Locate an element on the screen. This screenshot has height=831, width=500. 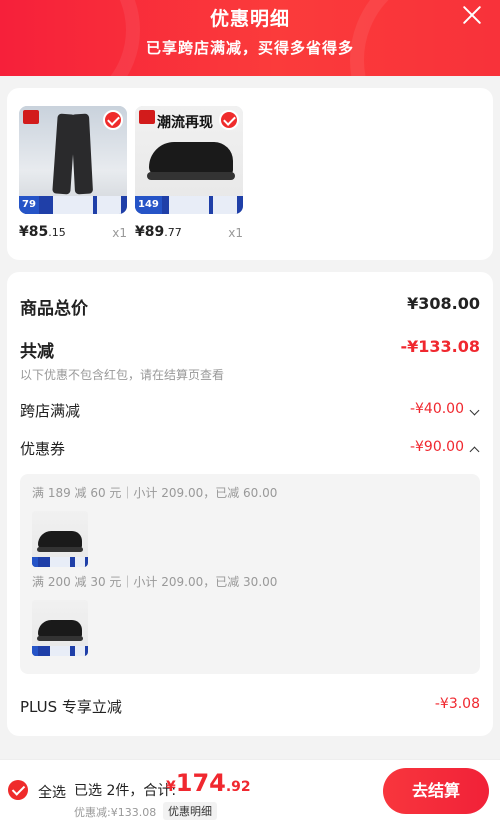
product-item: 79 ¥85.15 x1 is located at coordinates (73, 173).